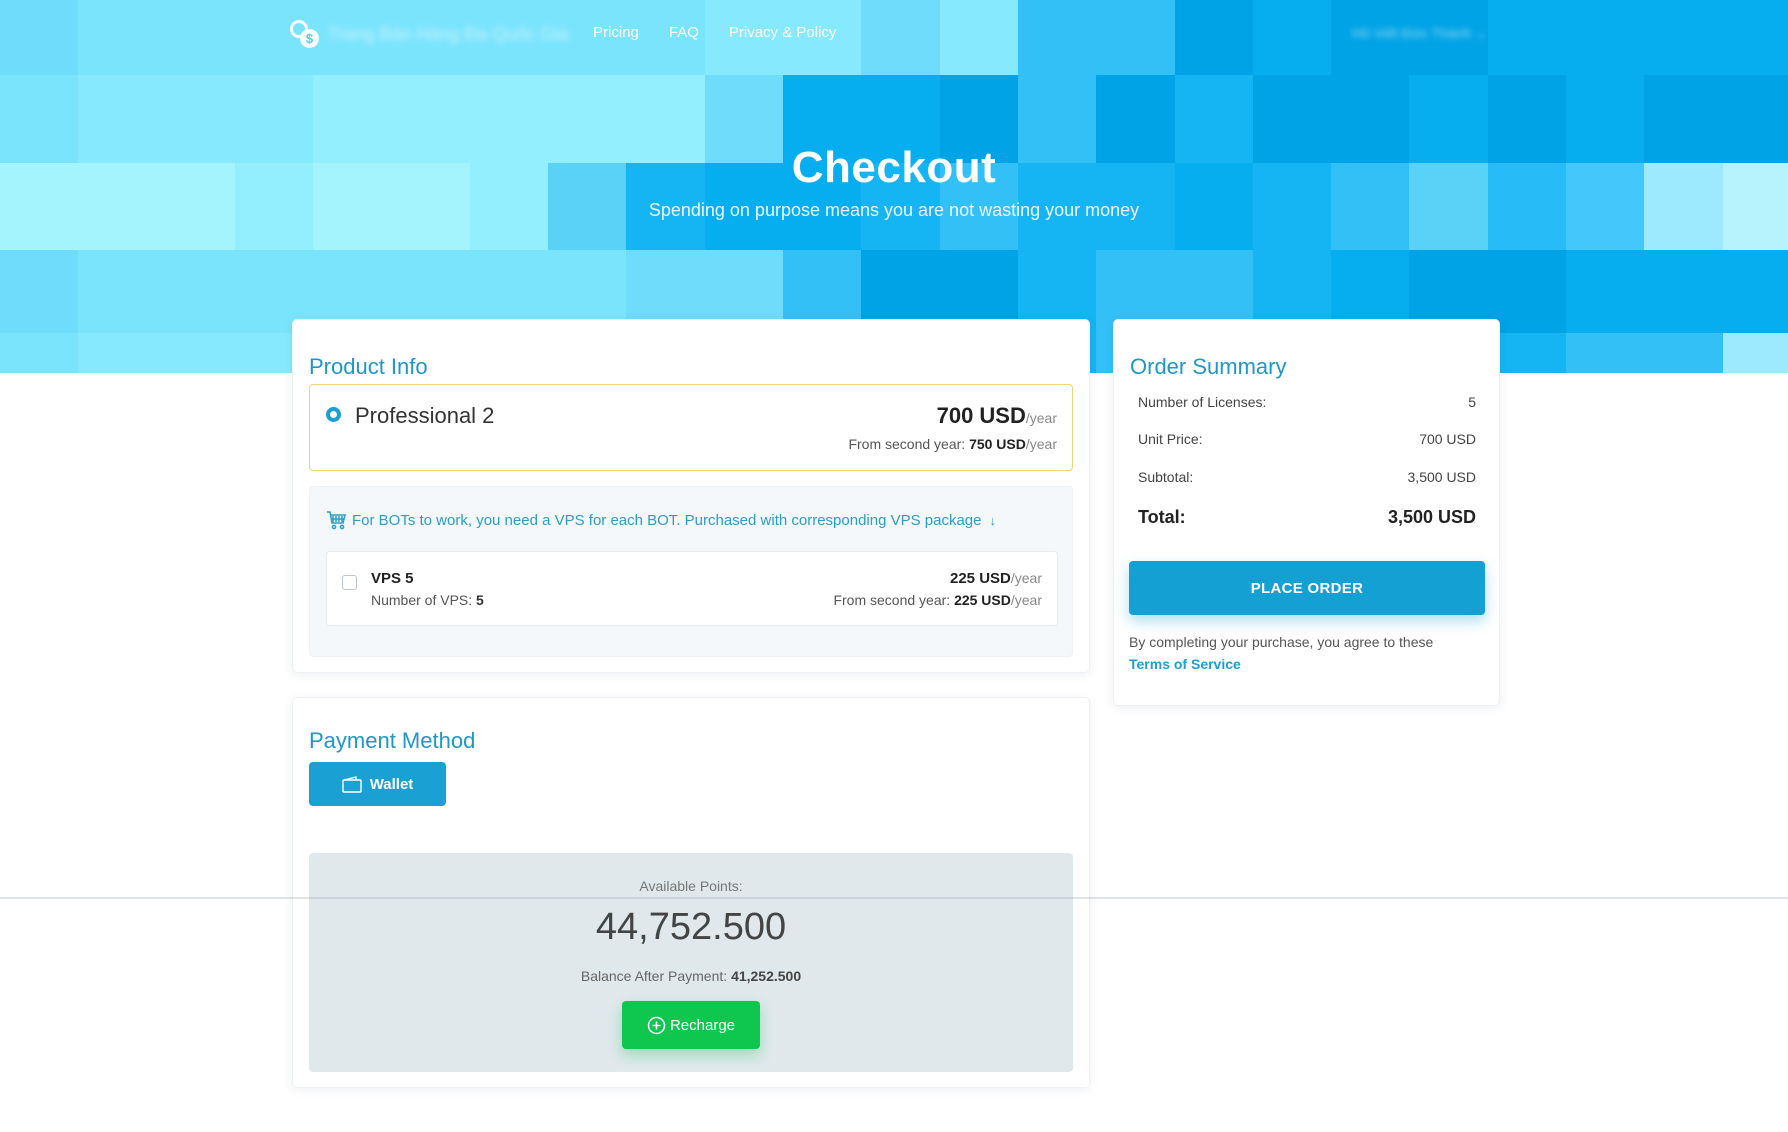 The image size is (1788, 1132). Describe the element at coordinates (1185, 664) in the screenshot. I see `terms-of-service-link: Terms of Service` at that location.